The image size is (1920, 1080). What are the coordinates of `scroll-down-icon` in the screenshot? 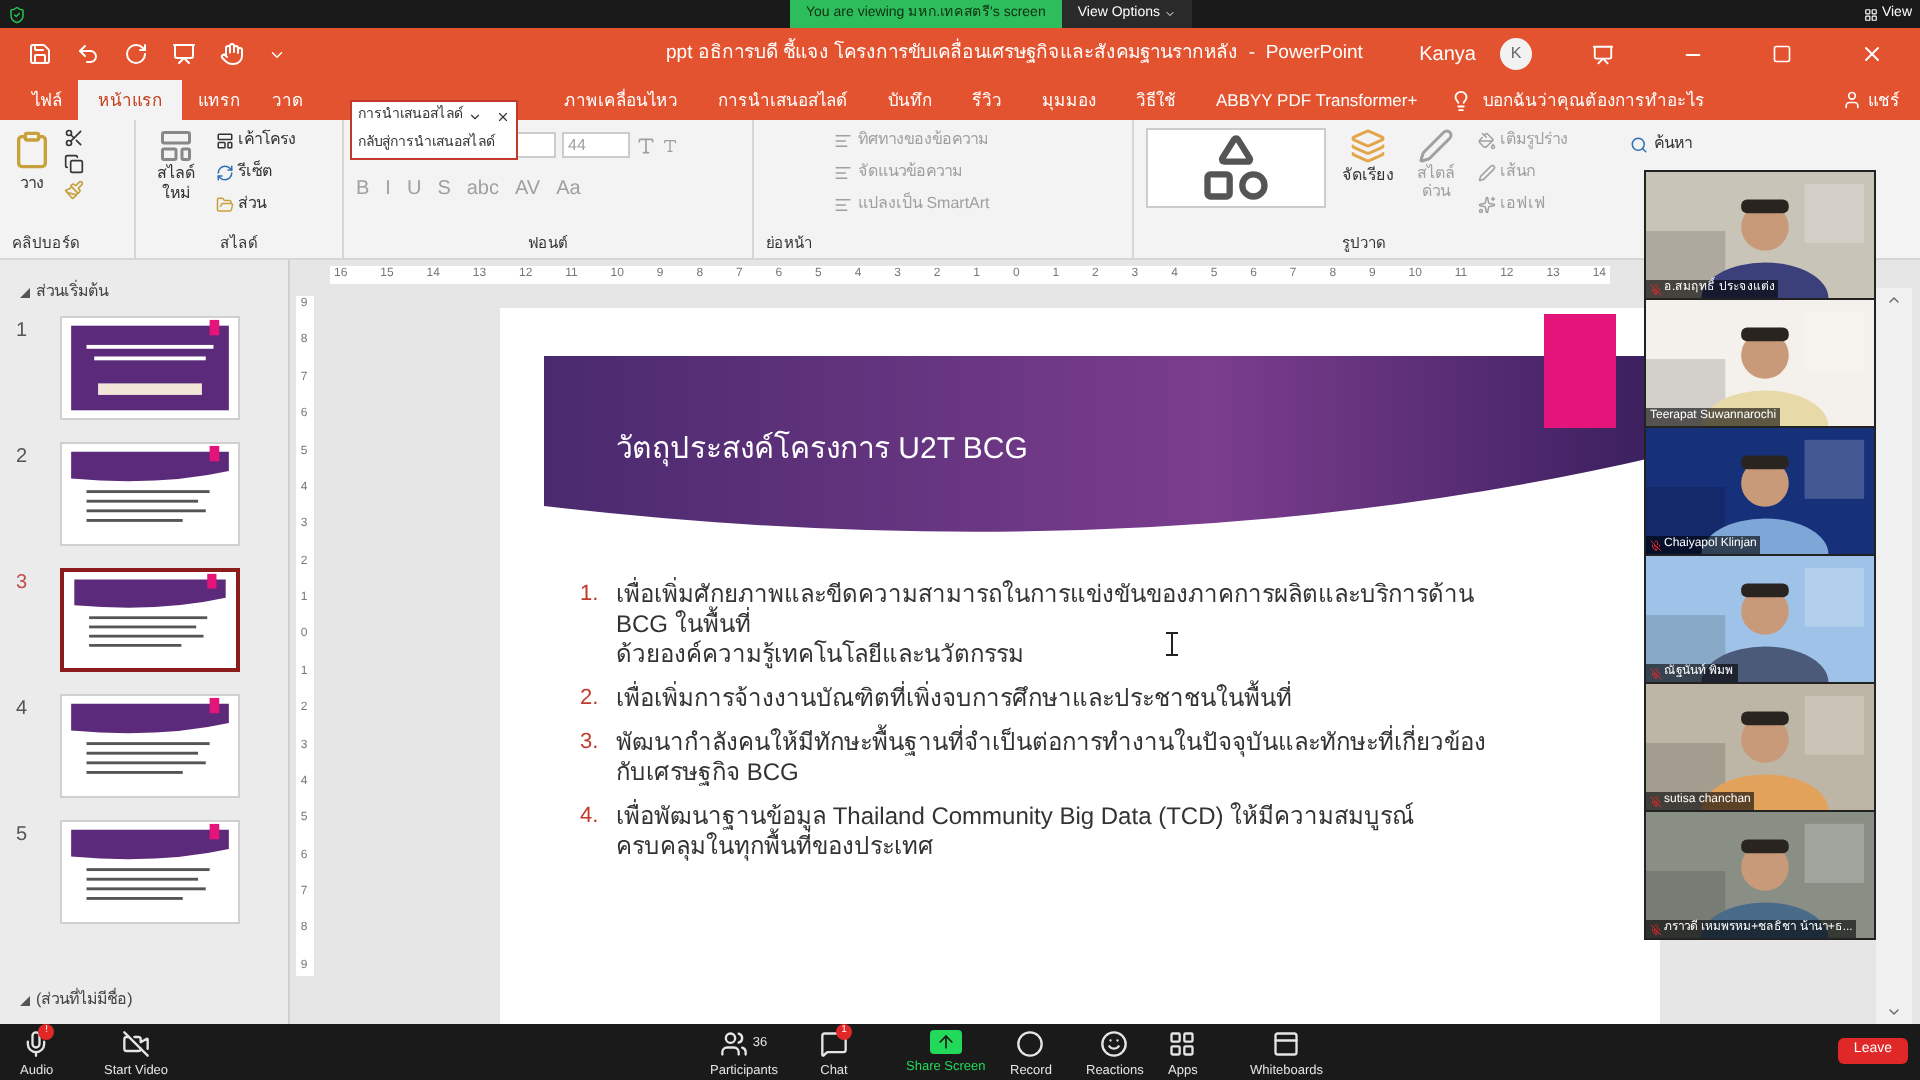 It's located at (1894, 1012).